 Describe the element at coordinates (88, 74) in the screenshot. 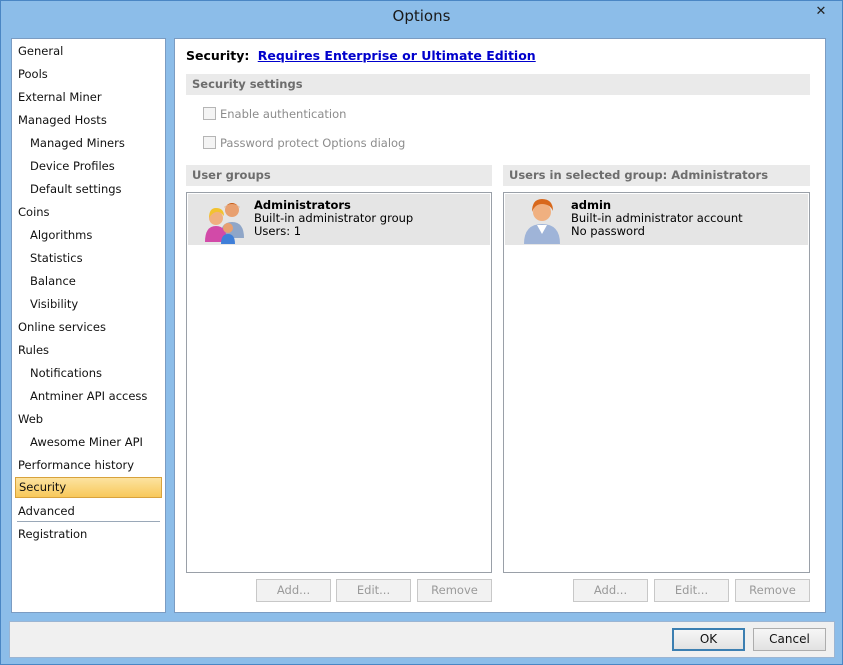

I see `nav-item-pools: Pools` at that location.